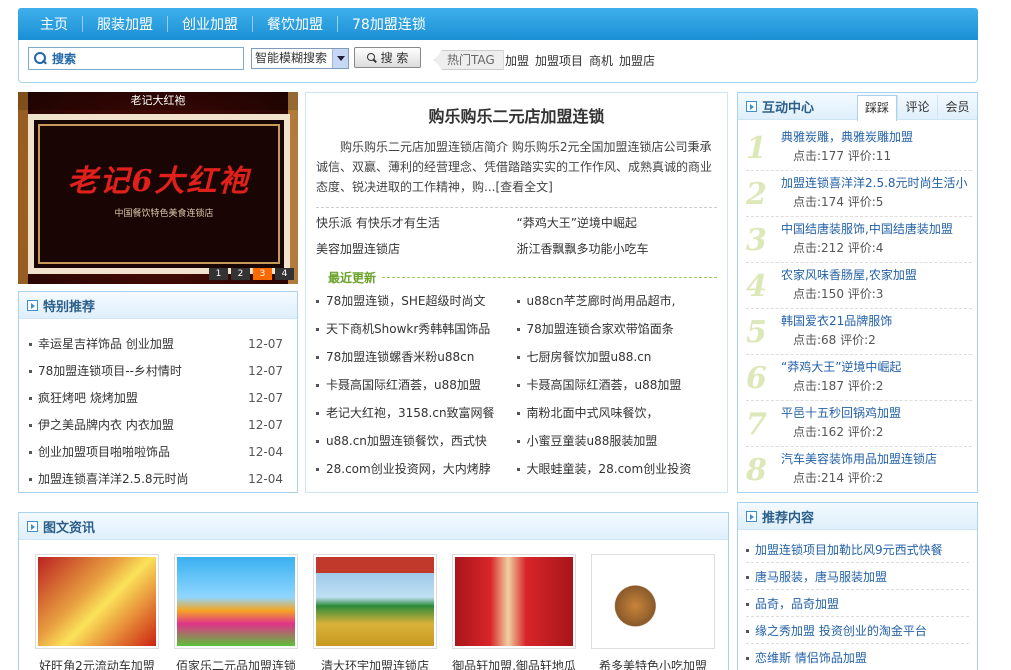 The width and height of the screenshot is (1011, 670). What do you see at coordinates (877, 136) in the screenshot?
I see `rank-title: 典雅炭雕，典雅炭雕加盟` at bounding box center [877, 136].